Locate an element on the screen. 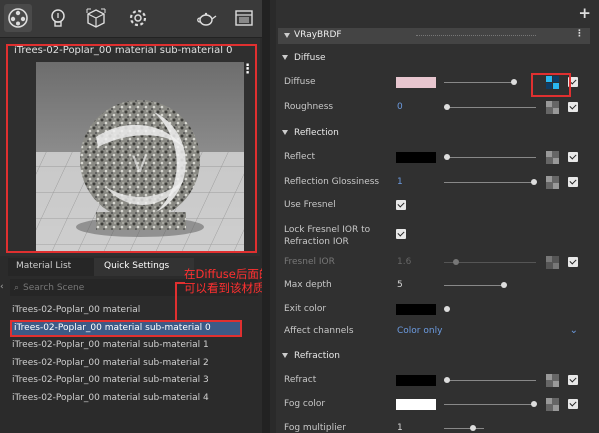 Image resolution: width=599 pixels, height=433 pixels. refract-color-swatch is located at coordinates (416, 380).